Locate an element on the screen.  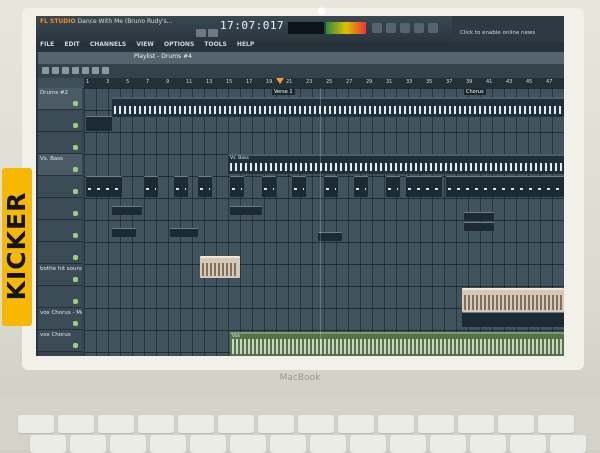
cpu-meter is located at coordinates (346, 28).